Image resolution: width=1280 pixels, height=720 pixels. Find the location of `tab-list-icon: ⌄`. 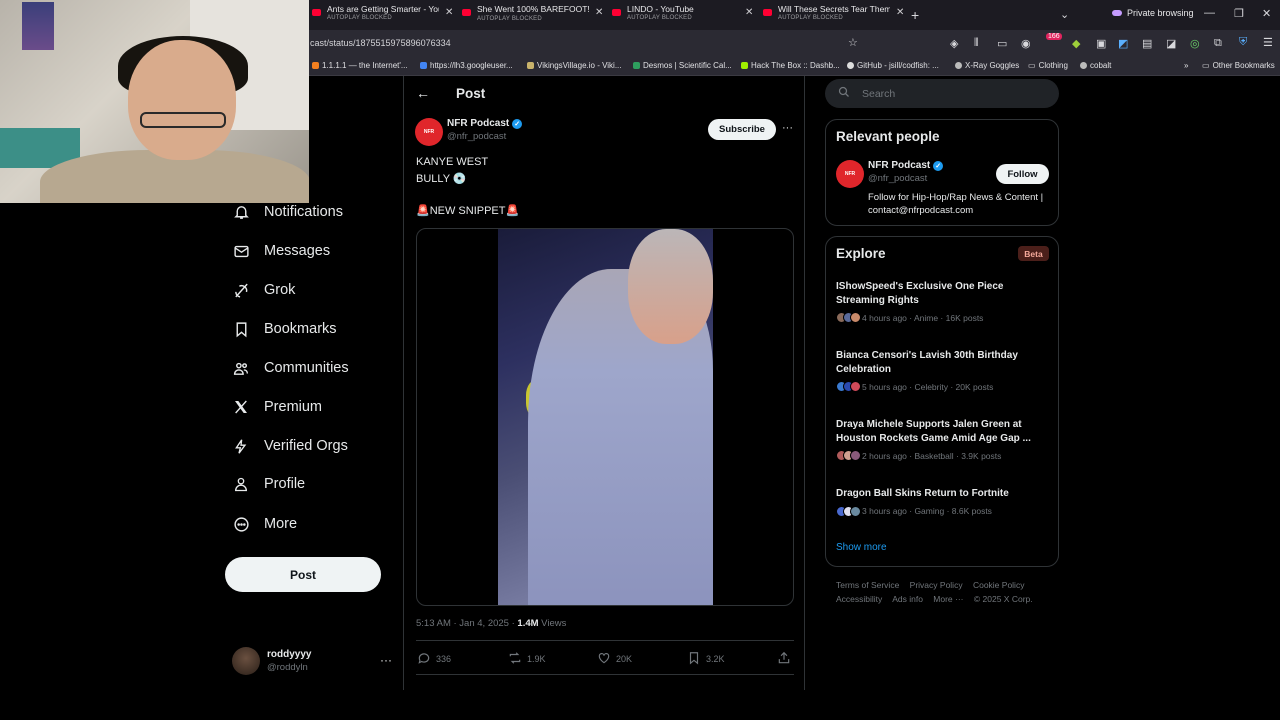

tab-list-icon: ⌄ is located at coordinates (1064, 14).